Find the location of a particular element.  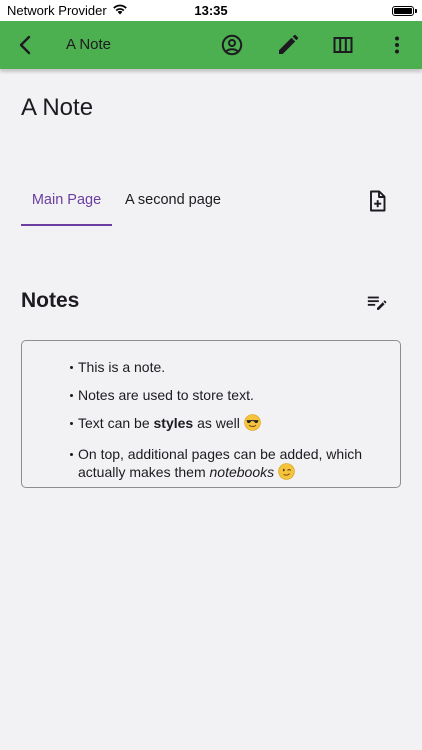

note-add-icon is located at coordinates (378, 201).